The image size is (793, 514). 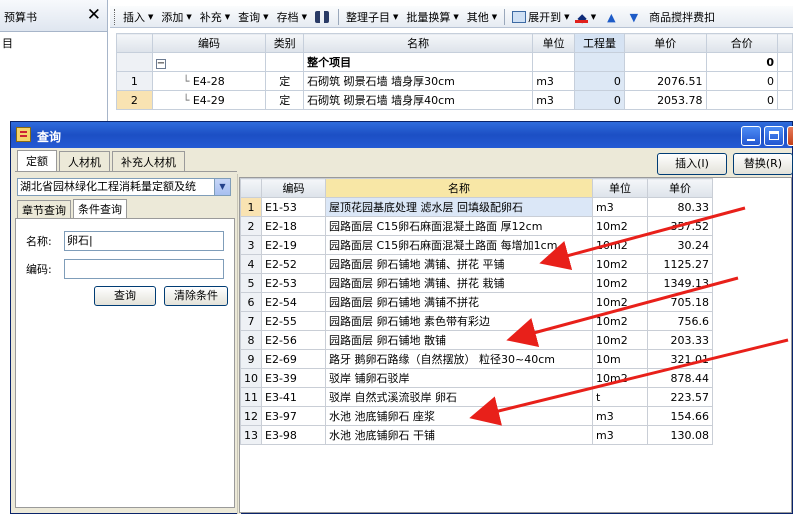 What do you see at coordinates (125, 296) in the screenshot?
I see `search-button: 查询` at bounding box center [125, 296].